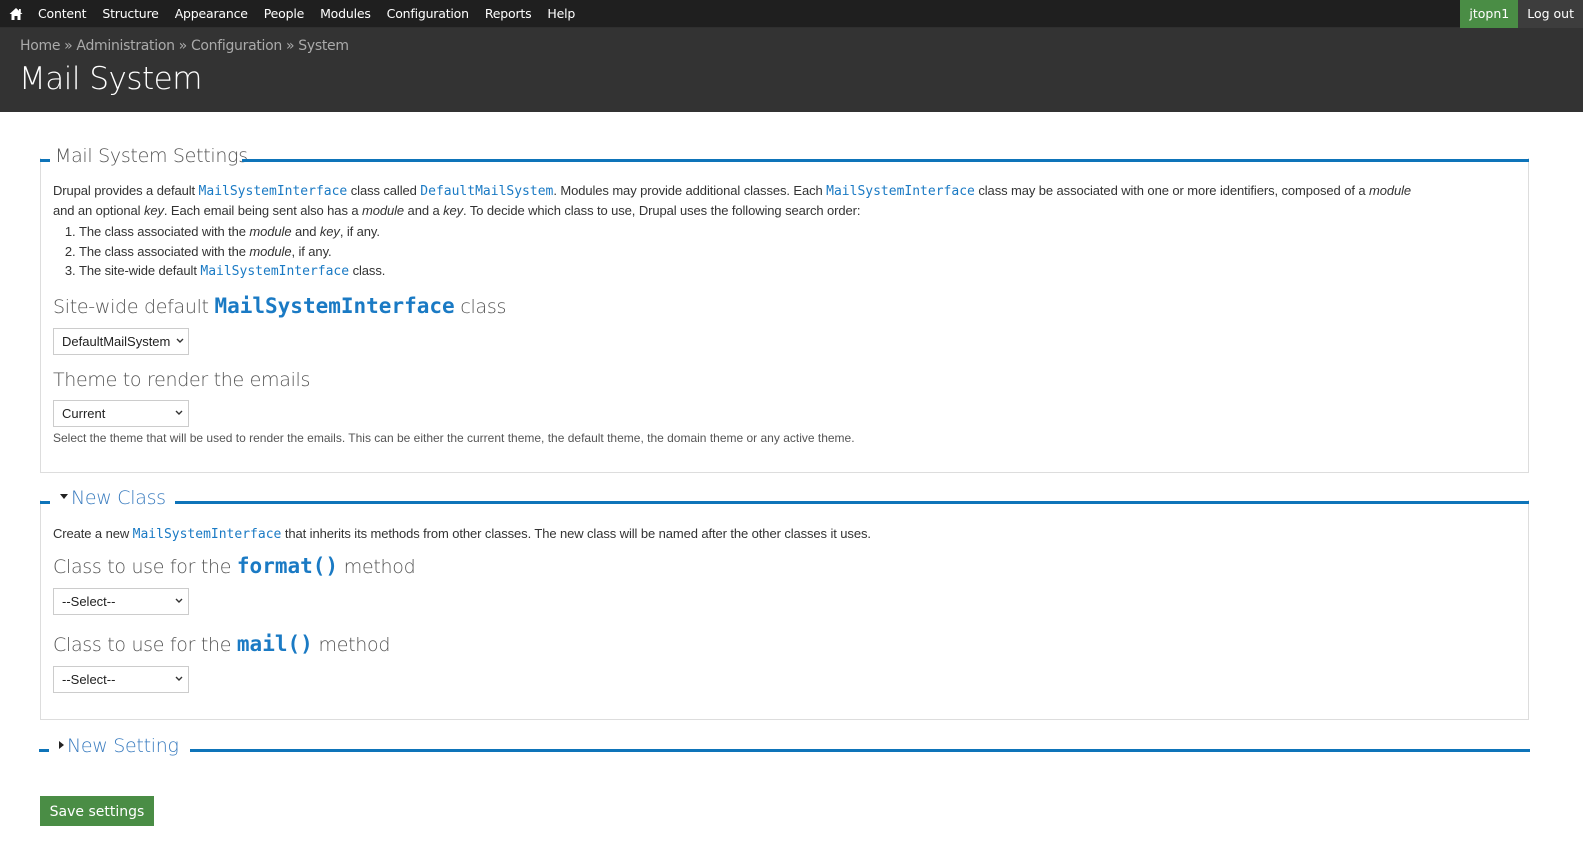  Describe the element at coordinates (487, 191) in the screenshot. I see `code-defaultmailsystem: DefaultMailSystem` at that location.